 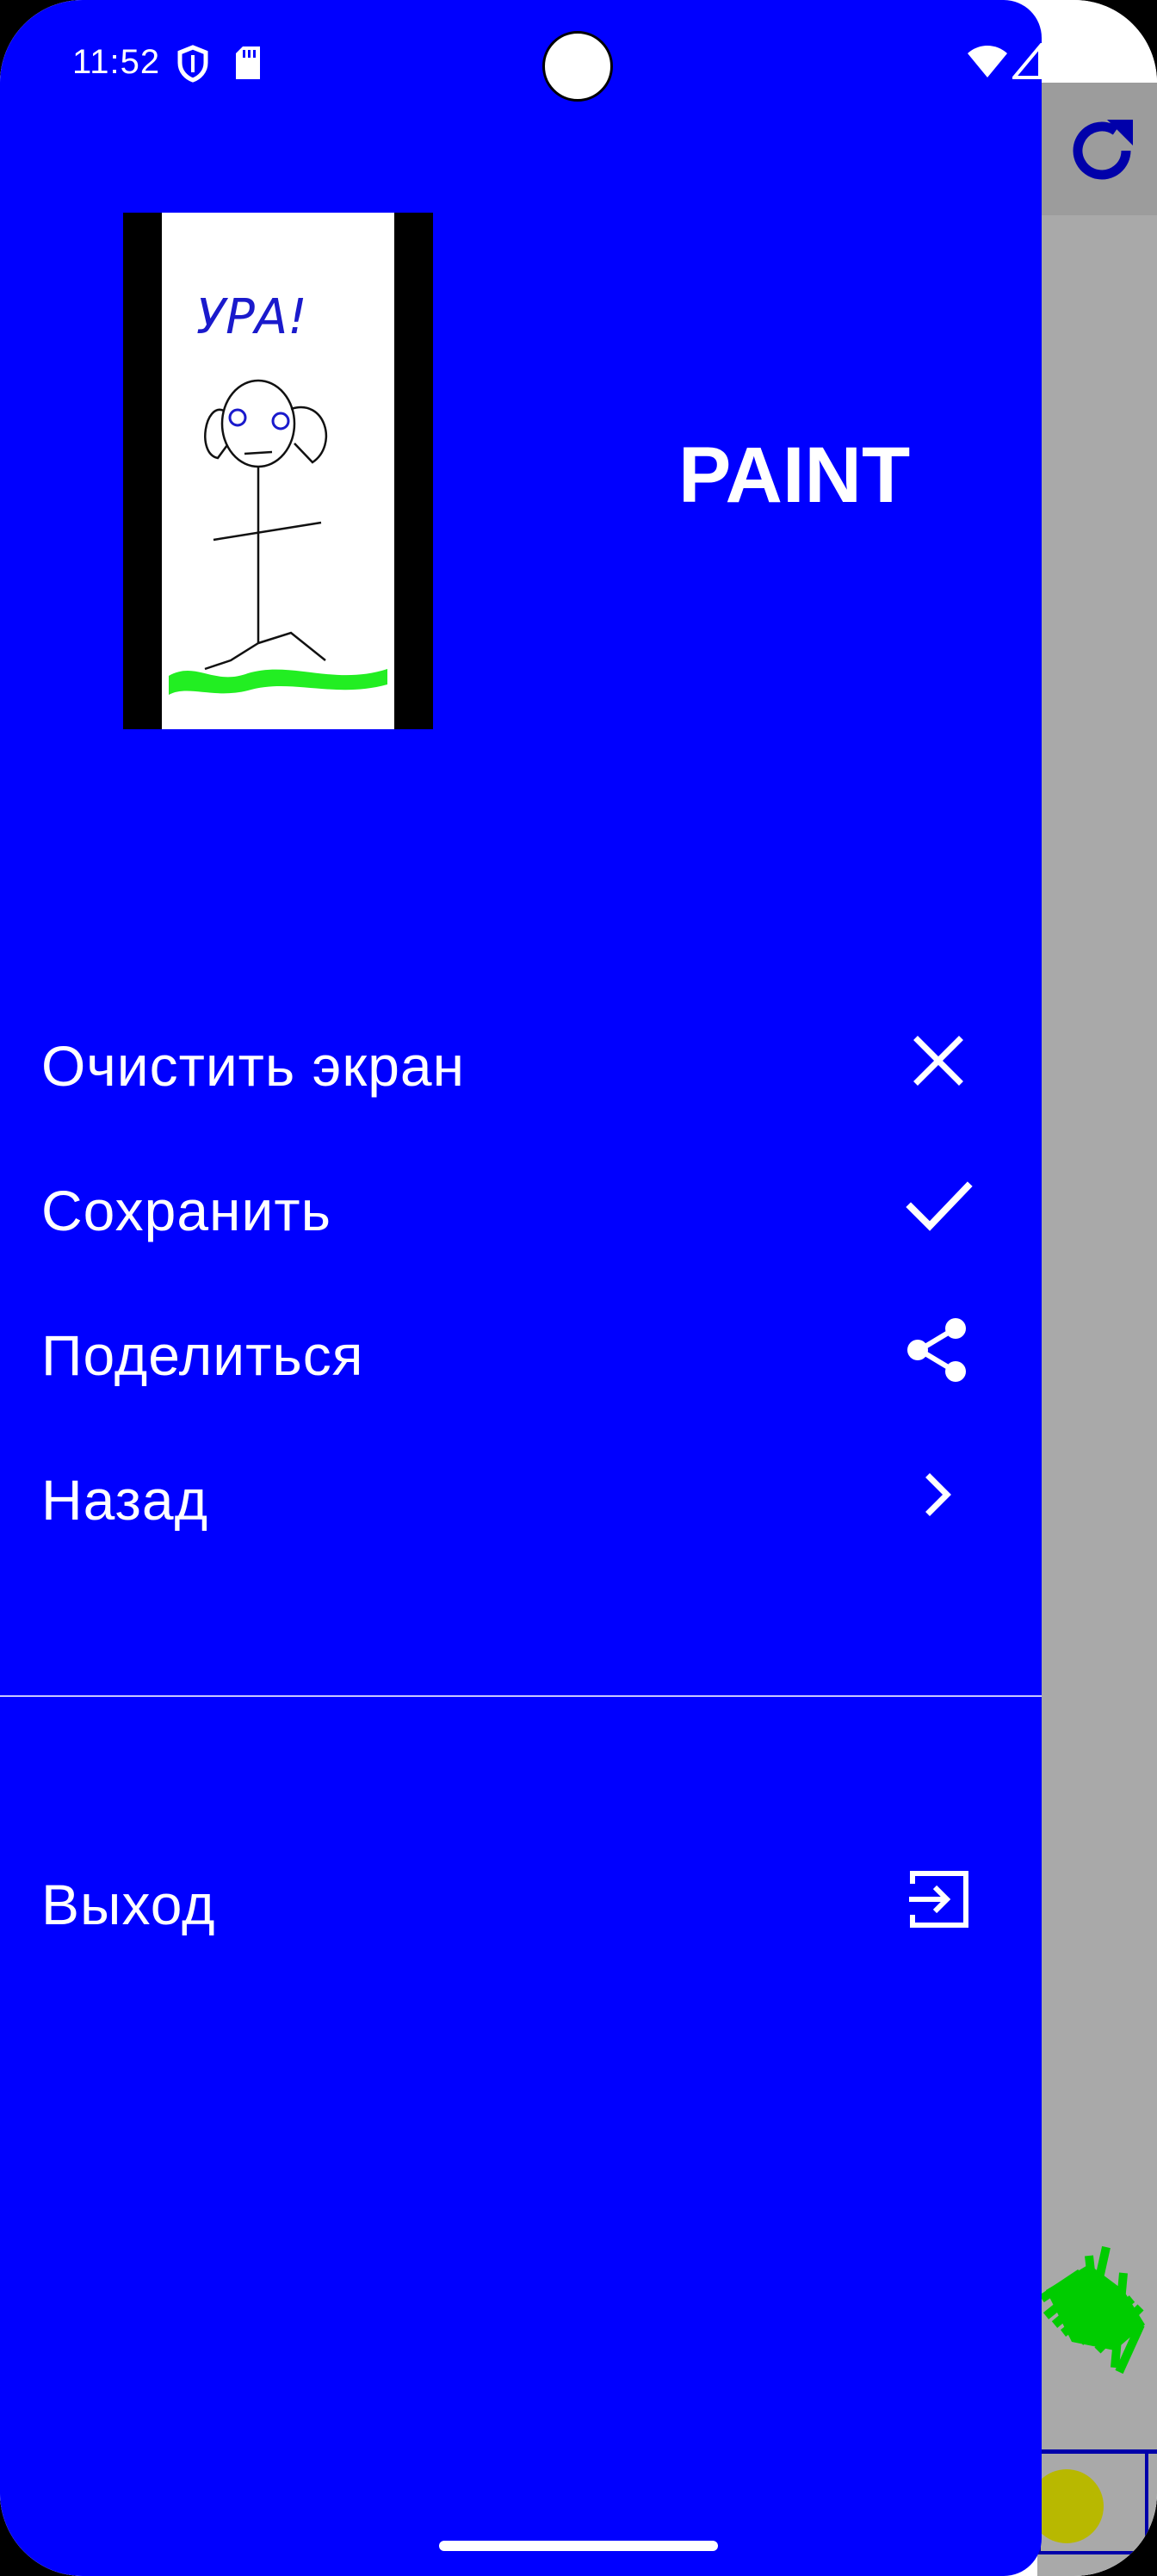 I want to click on drawing-thumbnail: УРА!, so click(x=278, y=471).